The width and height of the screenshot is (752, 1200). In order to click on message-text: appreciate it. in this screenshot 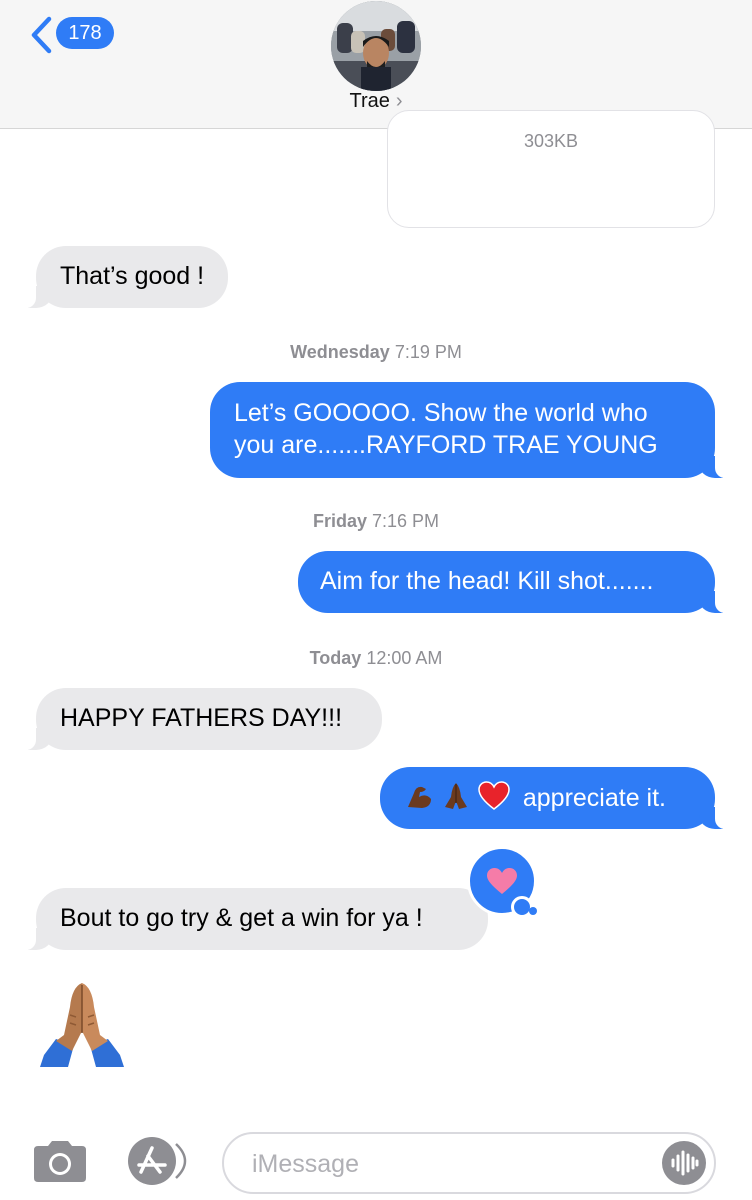, I will do `click(594, 798)`.